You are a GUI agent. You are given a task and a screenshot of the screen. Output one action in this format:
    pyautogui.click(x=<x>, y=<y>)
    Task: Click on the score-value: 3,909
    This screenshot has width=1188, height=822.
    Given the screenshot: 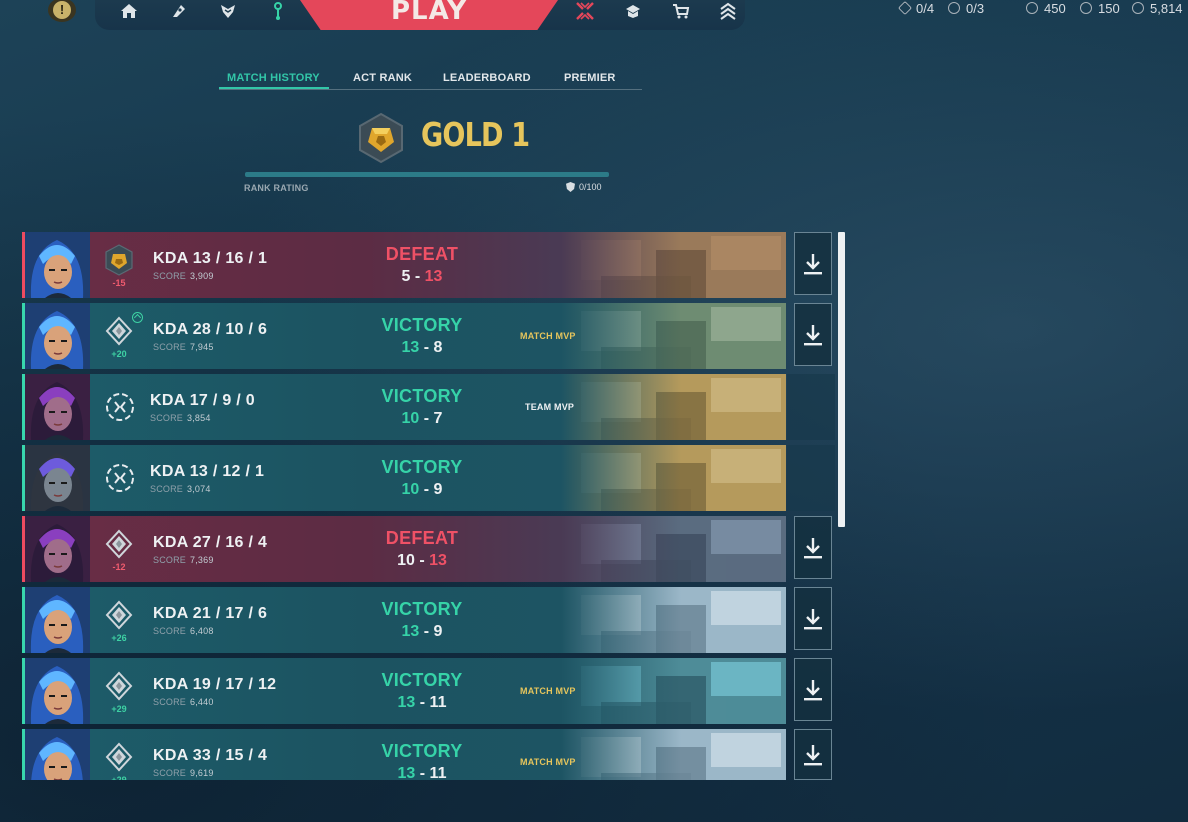 What is the action you would take?
    pyautogui.click(x=202, y=276)
    